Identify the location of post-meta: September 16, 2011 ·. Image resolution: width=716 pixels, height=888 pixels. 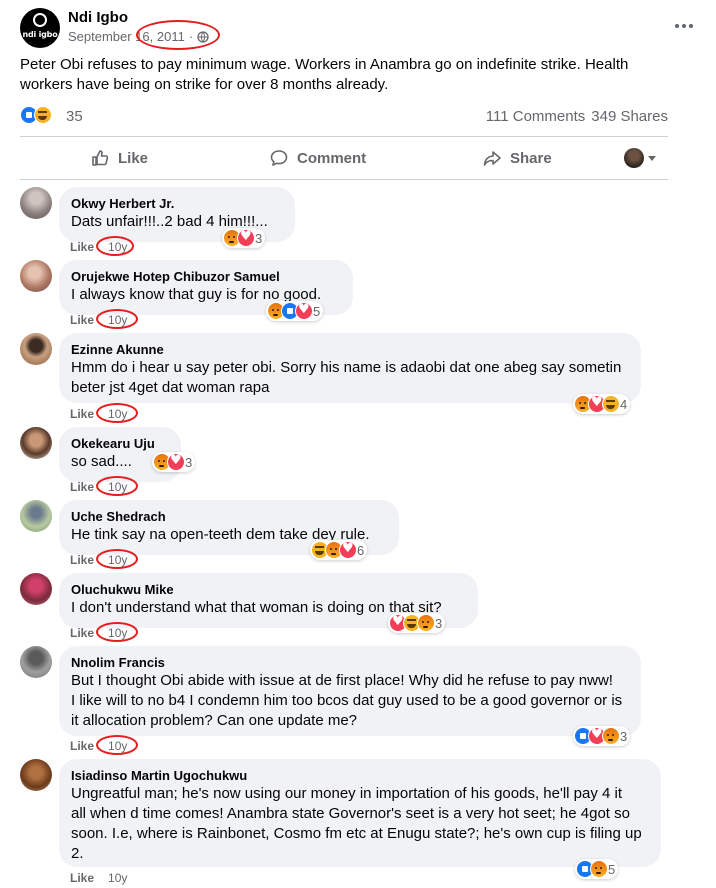
(138, 36).